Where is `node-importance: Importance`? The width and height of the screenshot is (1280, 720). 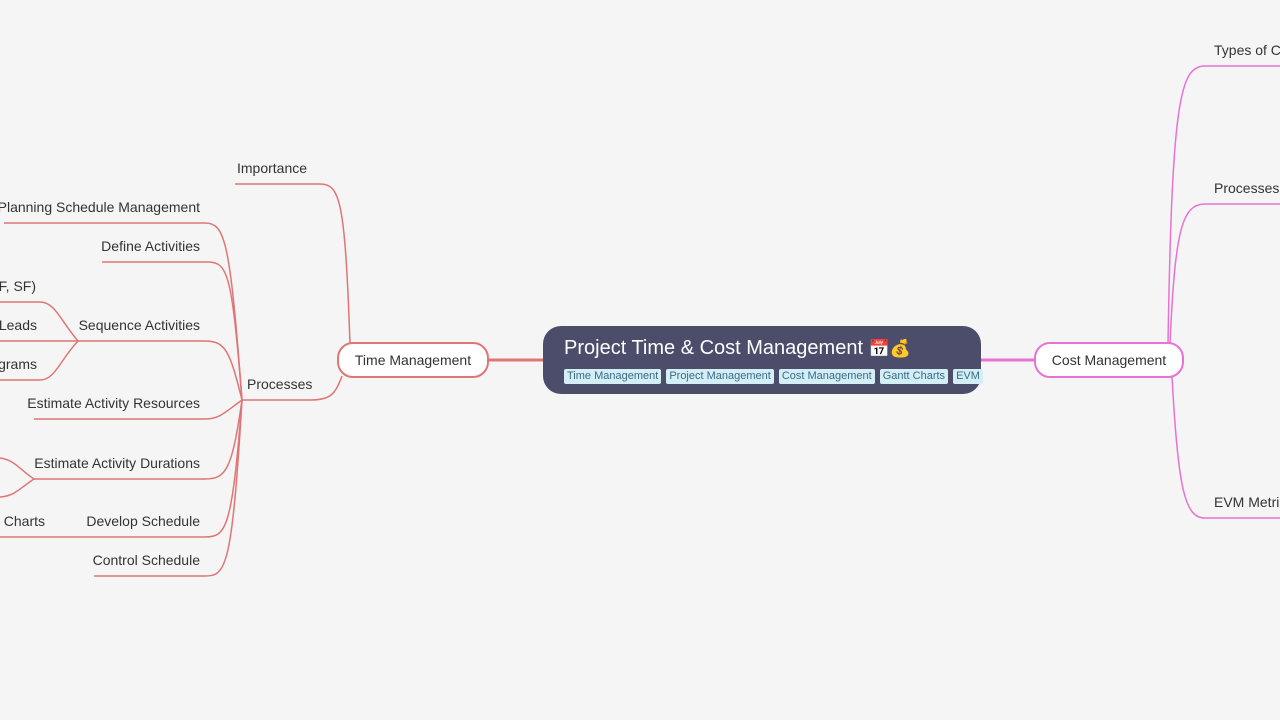 node-importance: Importance is located at coordinates (272, 168).